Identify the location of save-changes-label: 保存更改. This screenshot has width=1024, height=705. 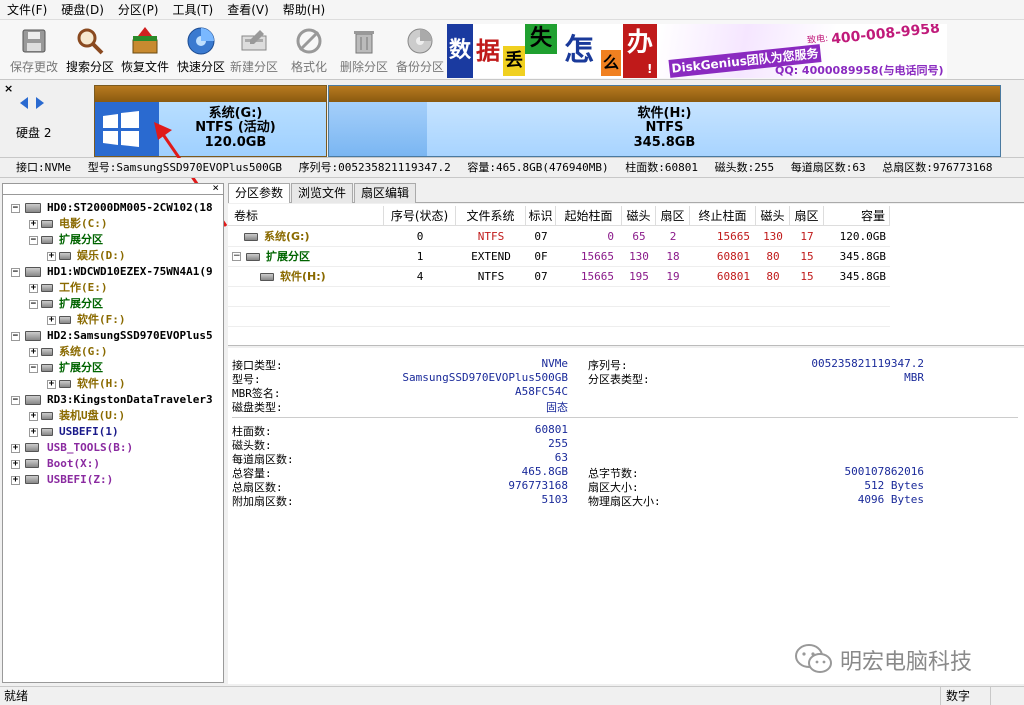
(33, 67).